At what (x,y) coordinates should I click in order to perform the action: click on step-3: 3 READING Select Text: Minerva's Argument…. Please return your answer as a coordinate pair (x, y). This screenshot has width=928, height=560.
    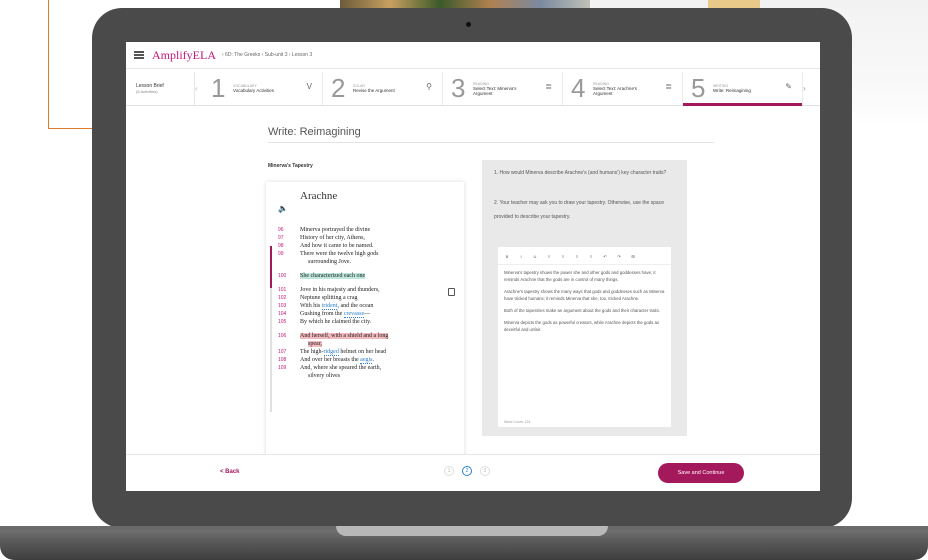
    Looking at the image, I should click on (503, 88).